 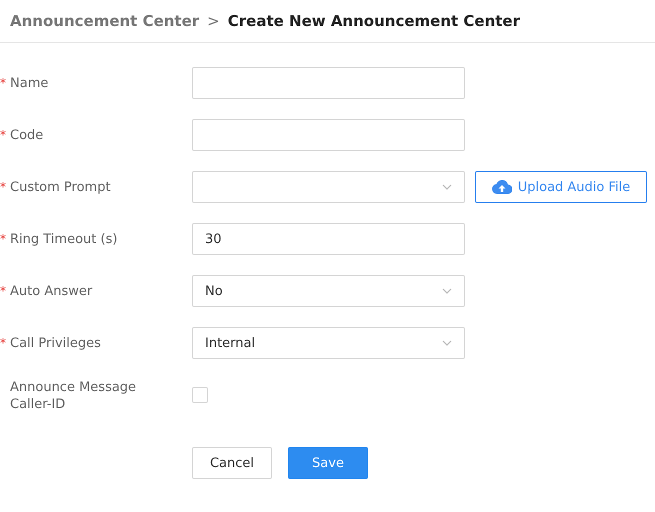 I want to click on select-field: Internal, so click(x=328, y=343).